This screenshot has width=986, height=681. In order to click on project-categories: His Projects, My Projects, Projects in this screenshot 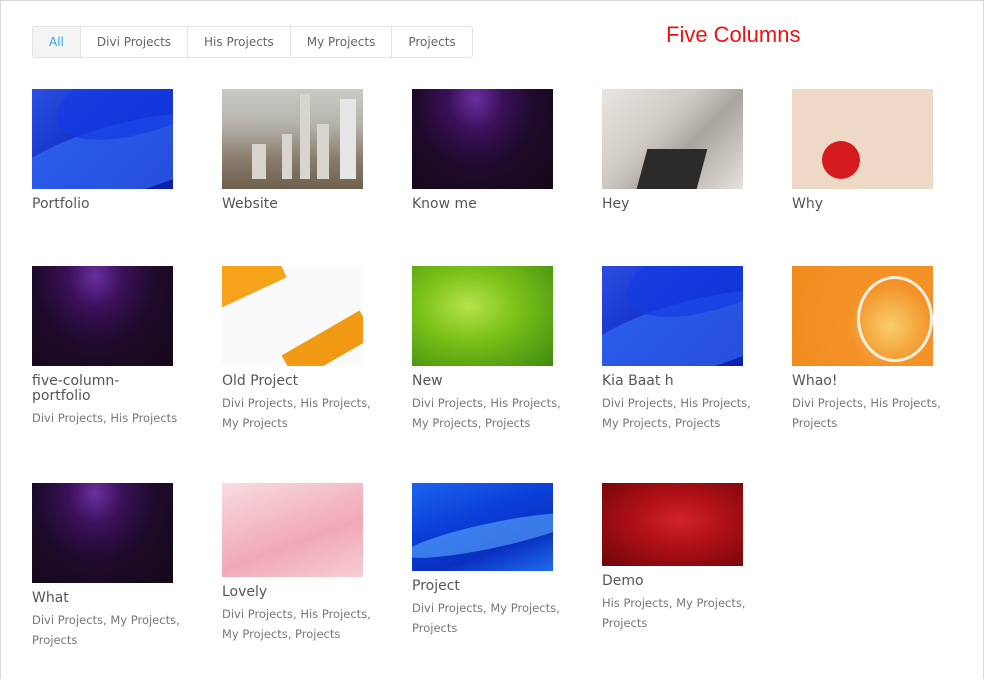, I will do `click(674, 613)`.